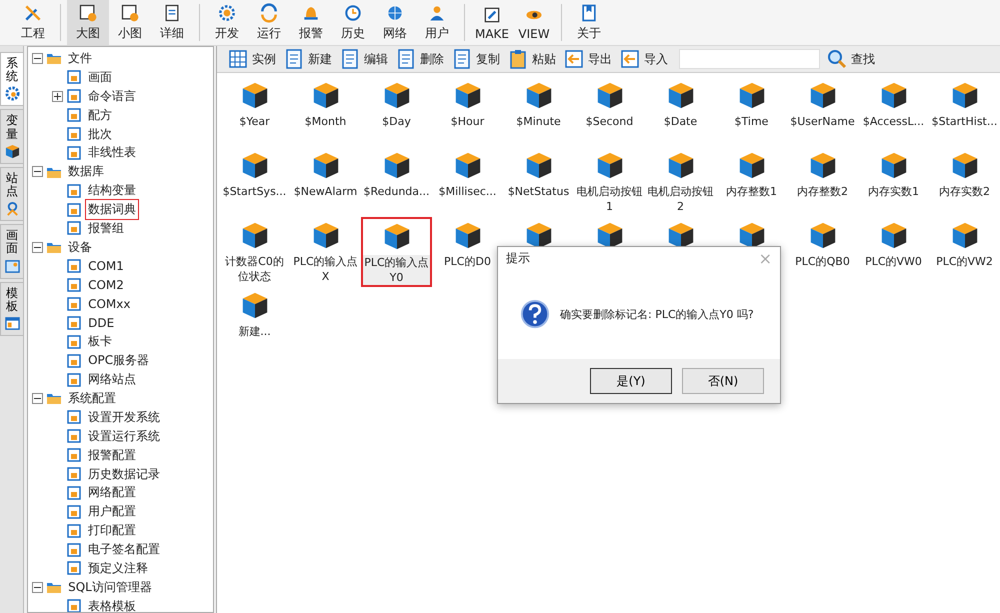 The height and width of the screenshot is (613, 1000). I want to click on variable-item: PLC的输入点X, so click(325, 252).